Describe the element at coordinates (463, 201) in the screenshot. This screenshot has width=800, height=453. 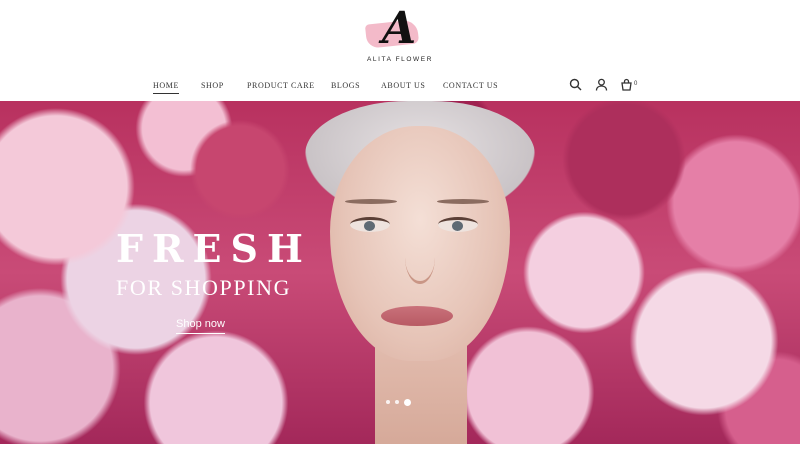
I see `hero-model-right-brow` at that location.